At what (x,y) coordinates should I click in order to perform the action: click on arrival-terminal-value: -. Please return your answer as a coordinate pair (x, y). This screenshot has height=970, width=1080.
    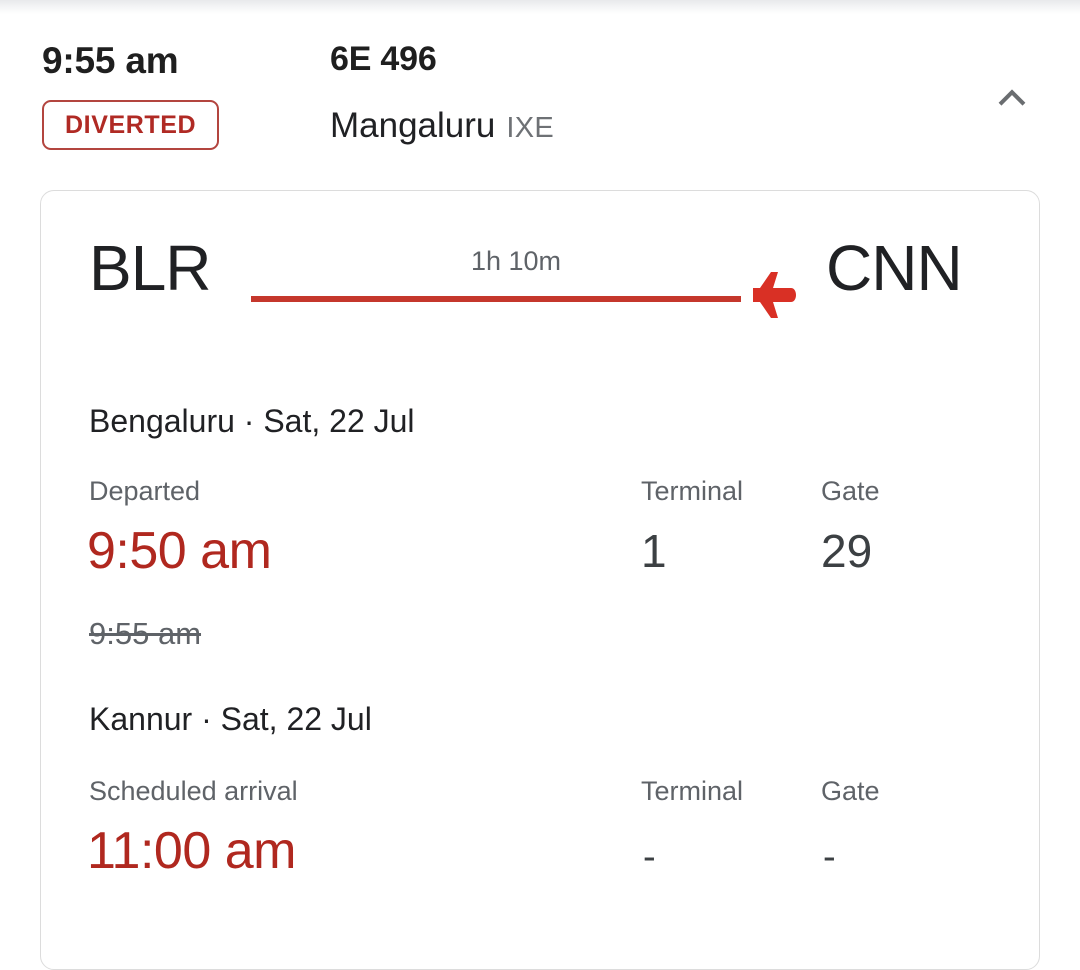
    Looking at the image, I should click on (649, 857).